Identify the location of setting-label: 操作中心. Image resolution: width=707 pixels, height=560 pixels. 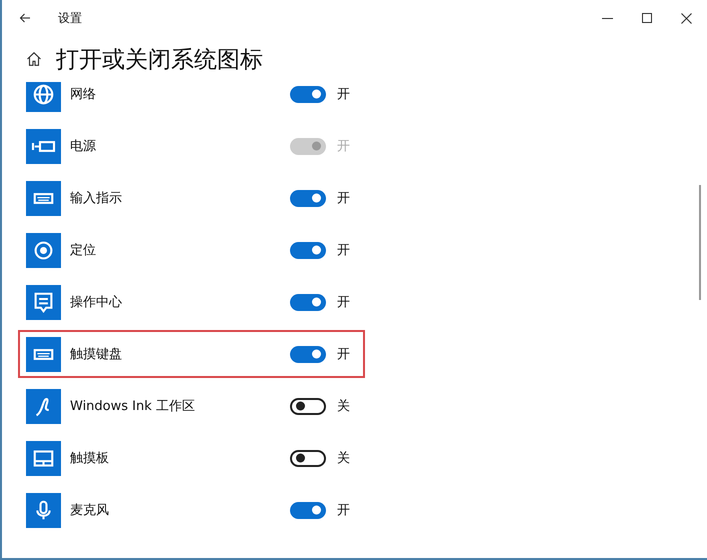
(96, 302).